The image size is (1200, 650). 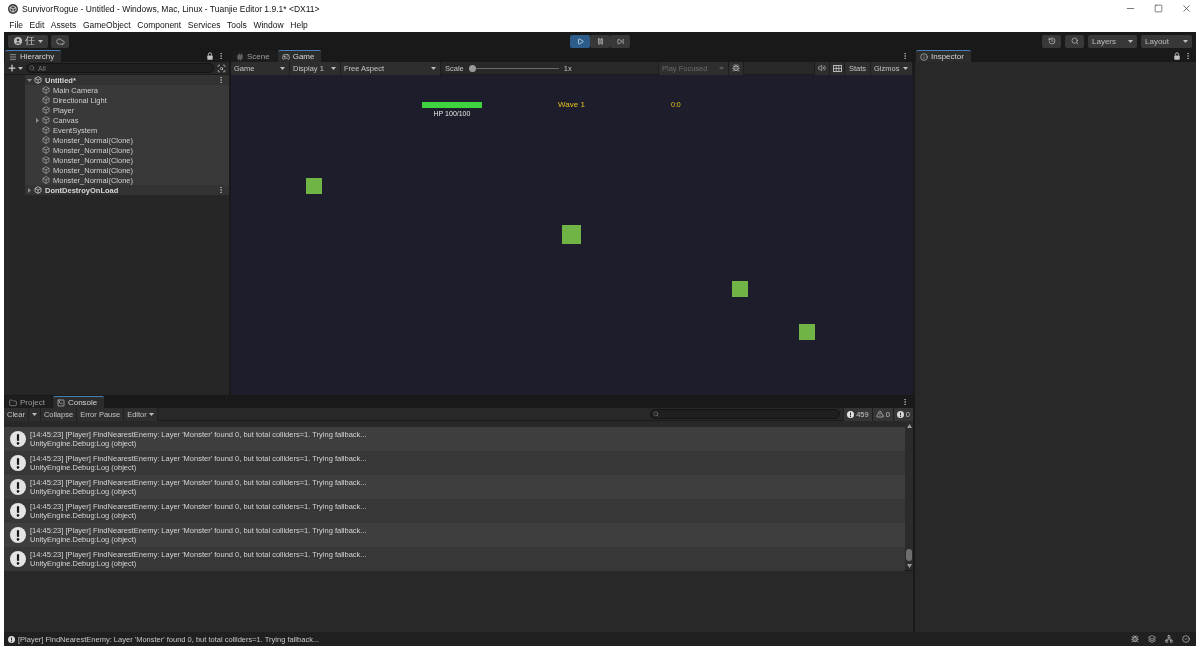 I want to click on menu-item: Services, so click(x=204, y=24).